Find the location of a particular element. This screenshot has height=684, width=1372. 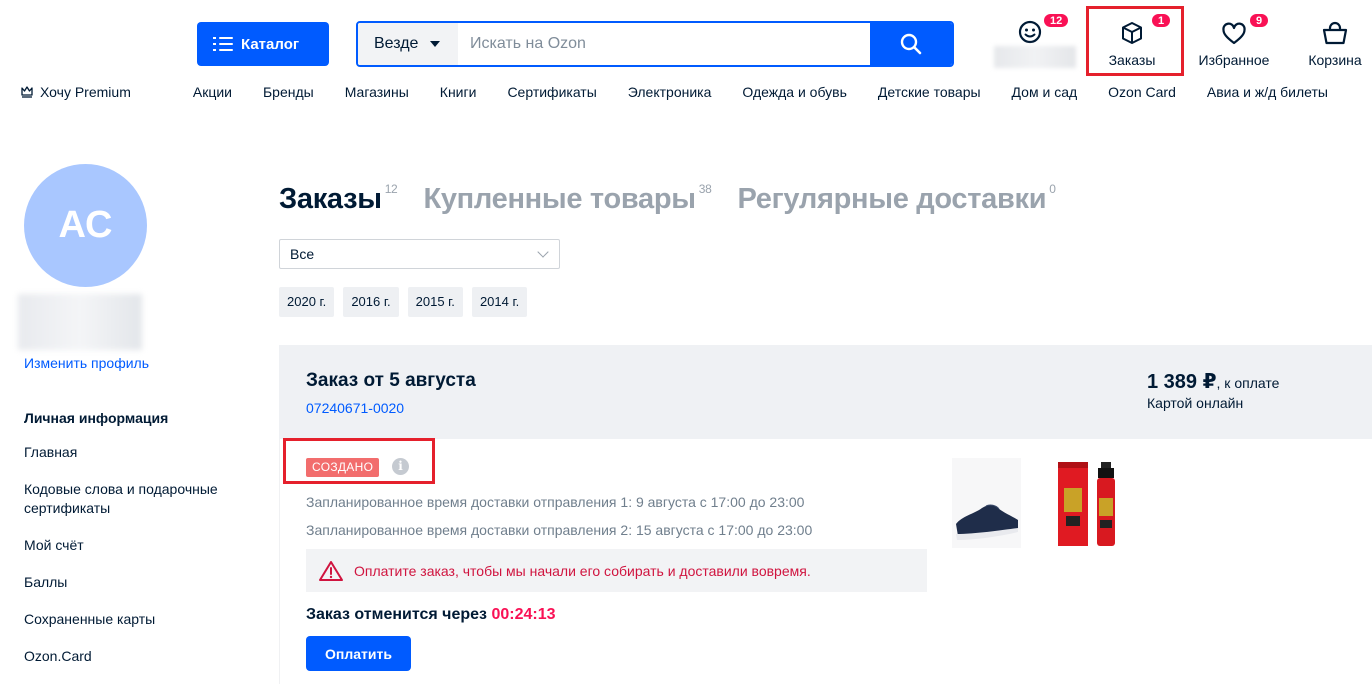

search-input is located at coordinates (664, 44).